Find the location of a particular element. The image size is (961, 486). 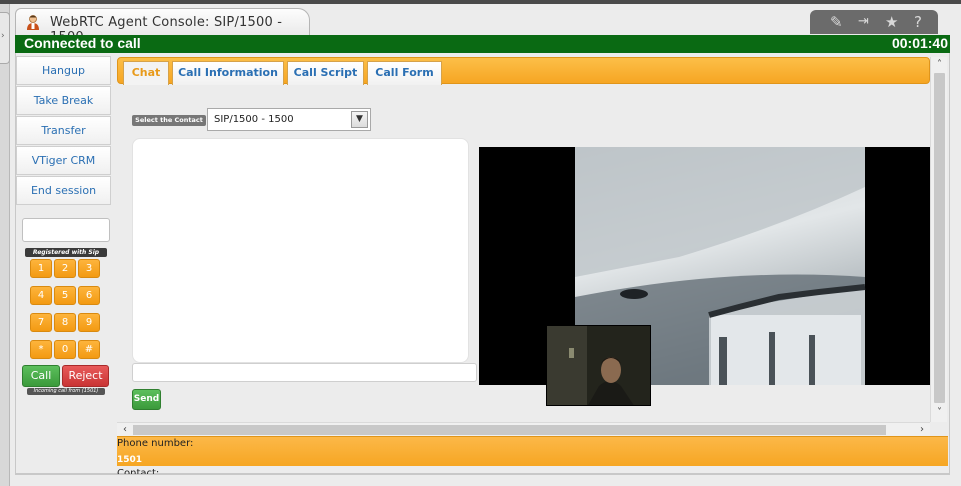

top-strip is located at coordinates (480, 2).